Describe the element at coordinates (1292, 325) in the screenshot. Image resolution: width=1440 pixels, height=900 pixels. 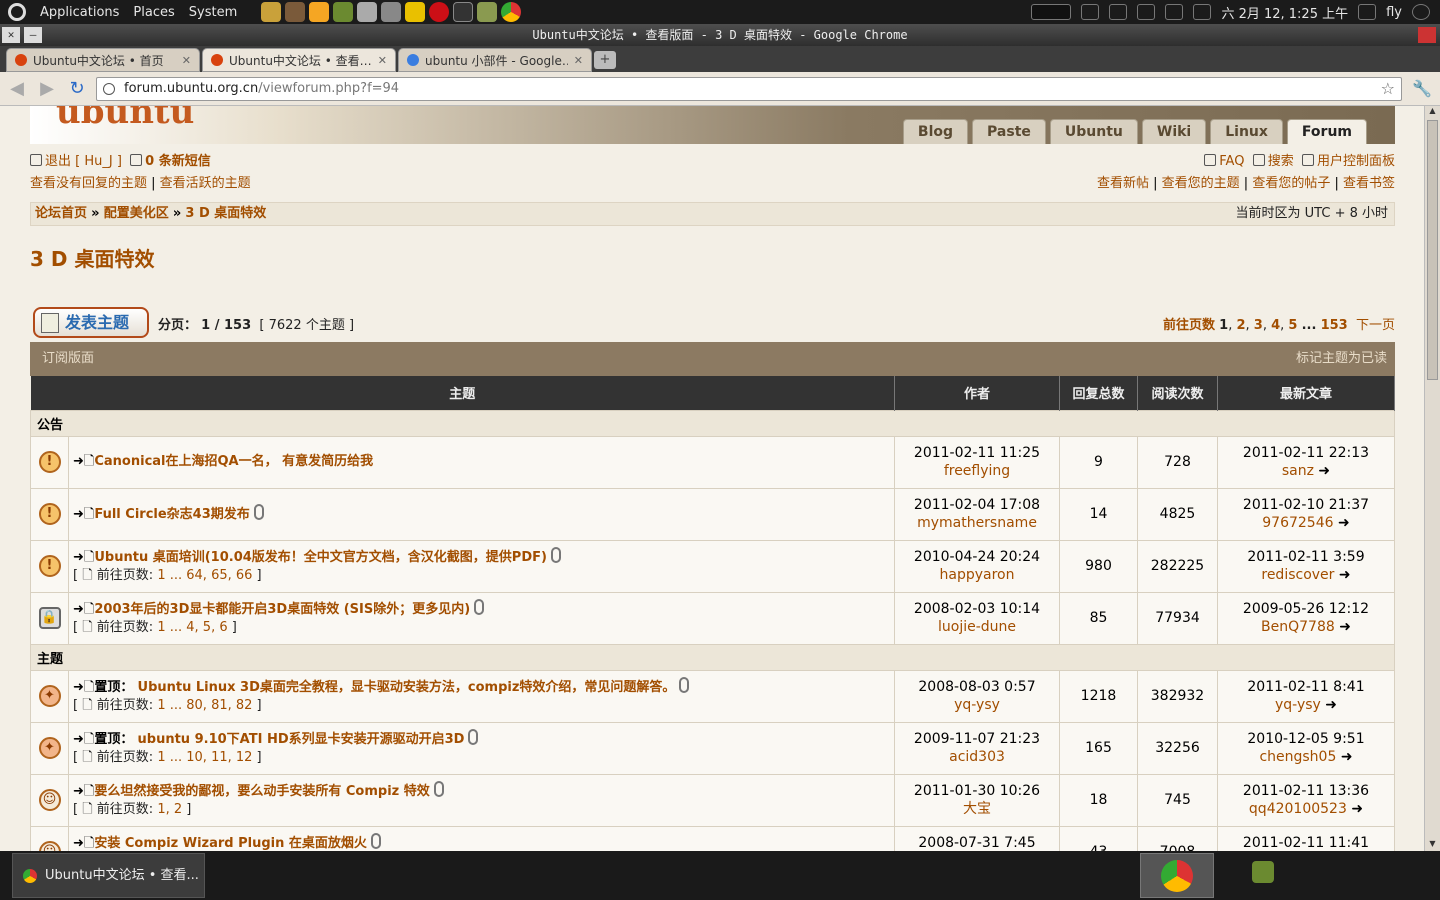
I see `page-link: 5` at that location.